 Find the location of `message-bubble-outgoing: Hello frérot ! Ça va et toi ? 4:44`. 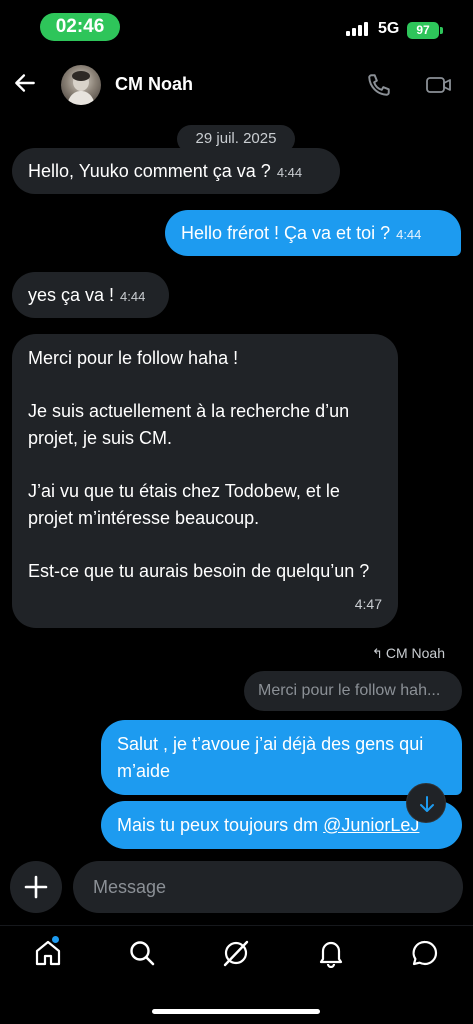

message-bubble-outgoing: Hello frérot ! Ça va et toi ? 4:44 is located at coordinates (313, 233).